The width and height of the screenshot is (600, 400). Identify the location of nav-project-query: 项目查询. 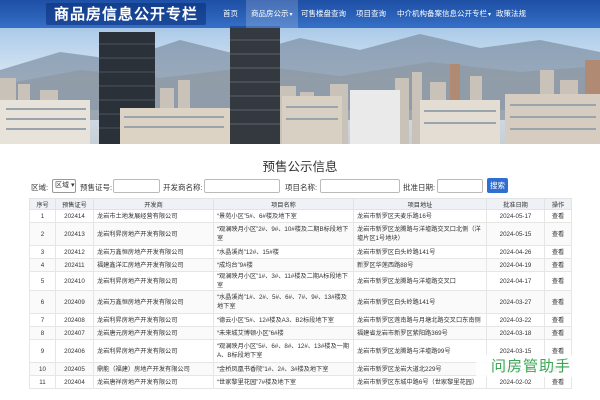
(371, 14).